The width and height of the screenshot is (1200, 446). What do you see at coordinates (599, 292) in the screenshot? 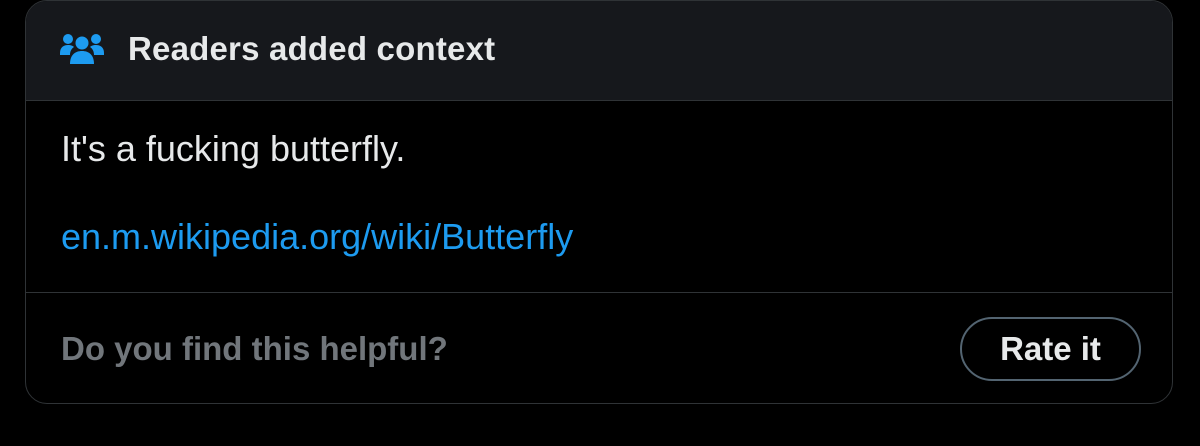
I see `divider` at bounding box center [599, 292].